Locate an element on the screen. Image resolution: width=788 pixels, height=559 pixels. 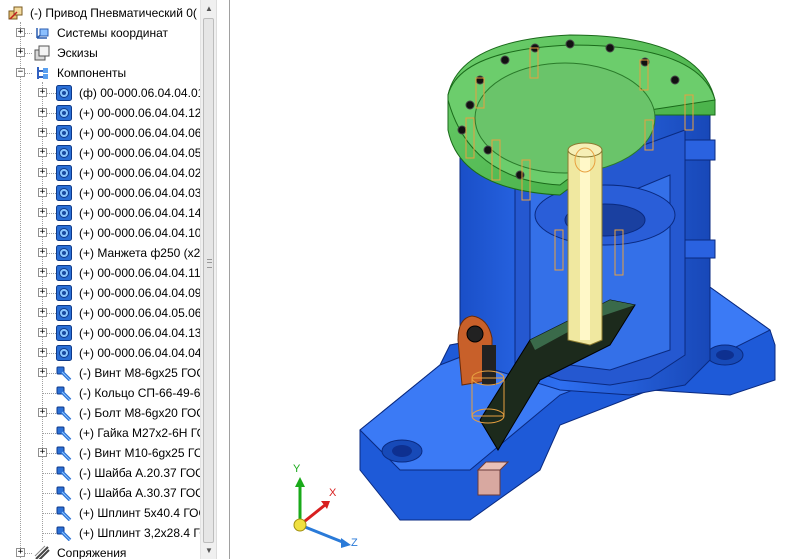
tree-item-component: + (+) 00-000.06.04.04.02 ⁻ is located at coordinates (100, 173).